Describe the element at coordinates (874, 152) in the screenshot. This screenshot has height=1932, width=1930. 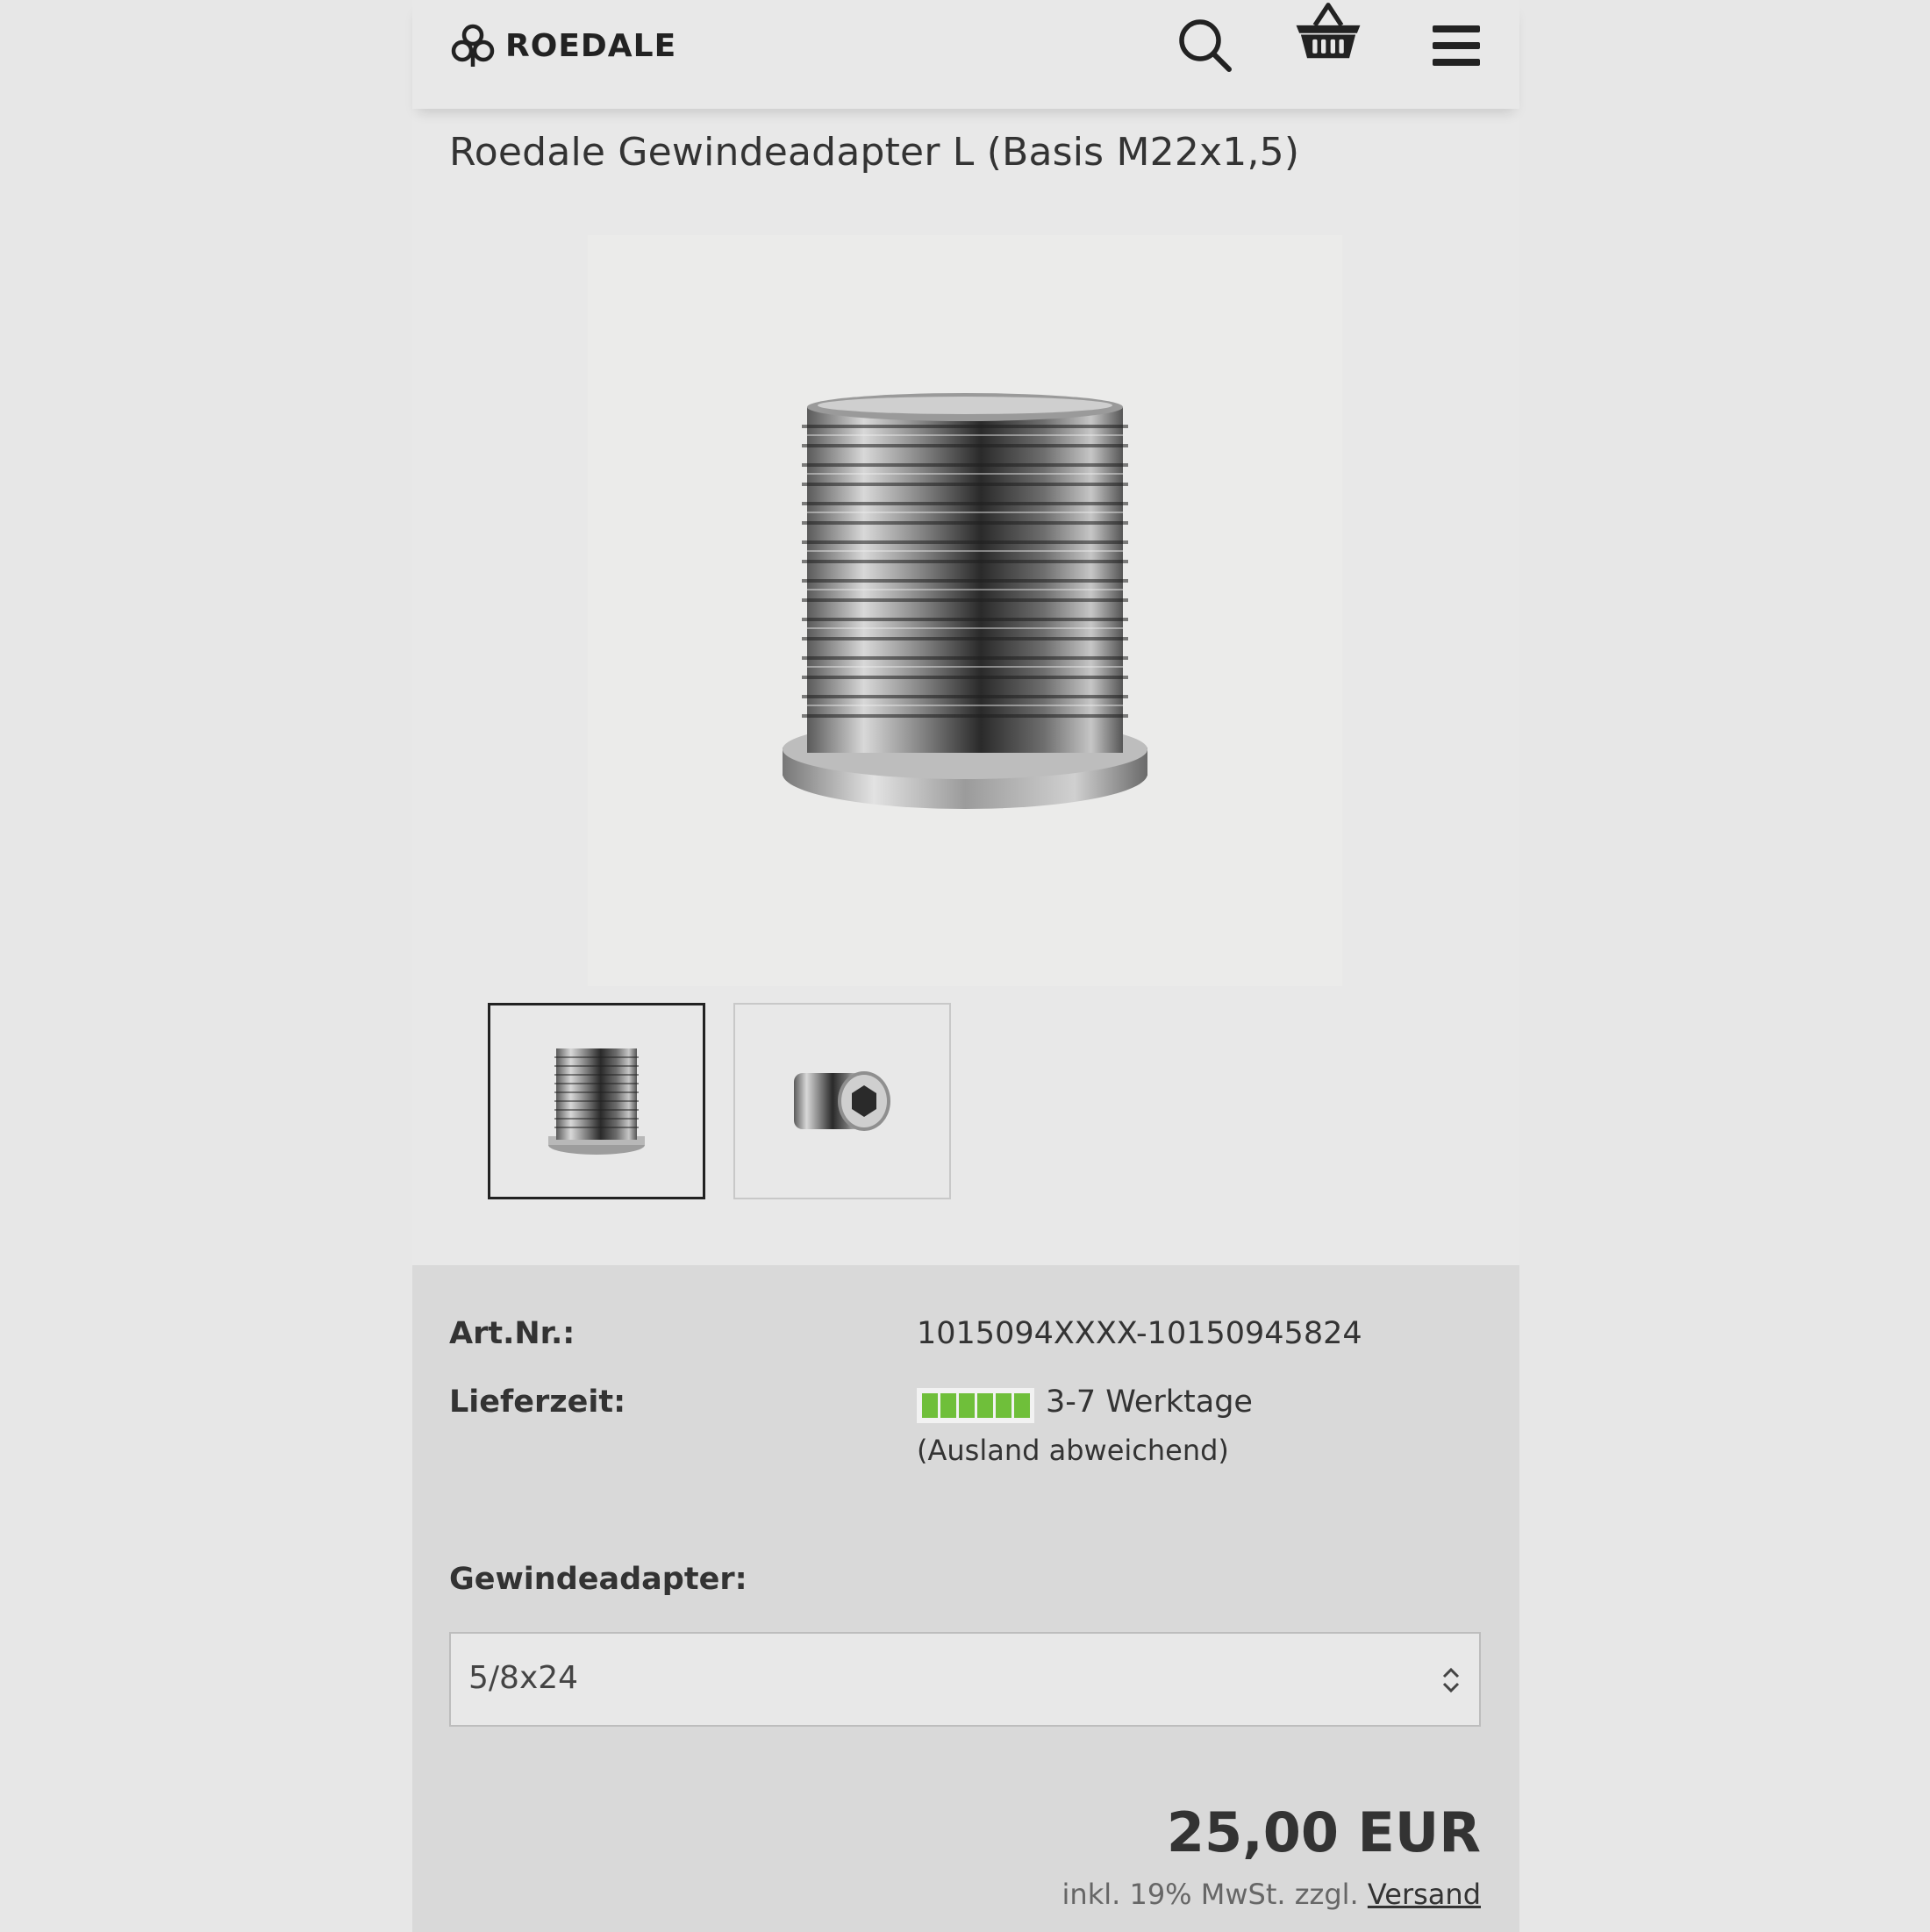
I see `product-title: Roedale Gewindeadapter L (Basis M22x1,5)` at that location.